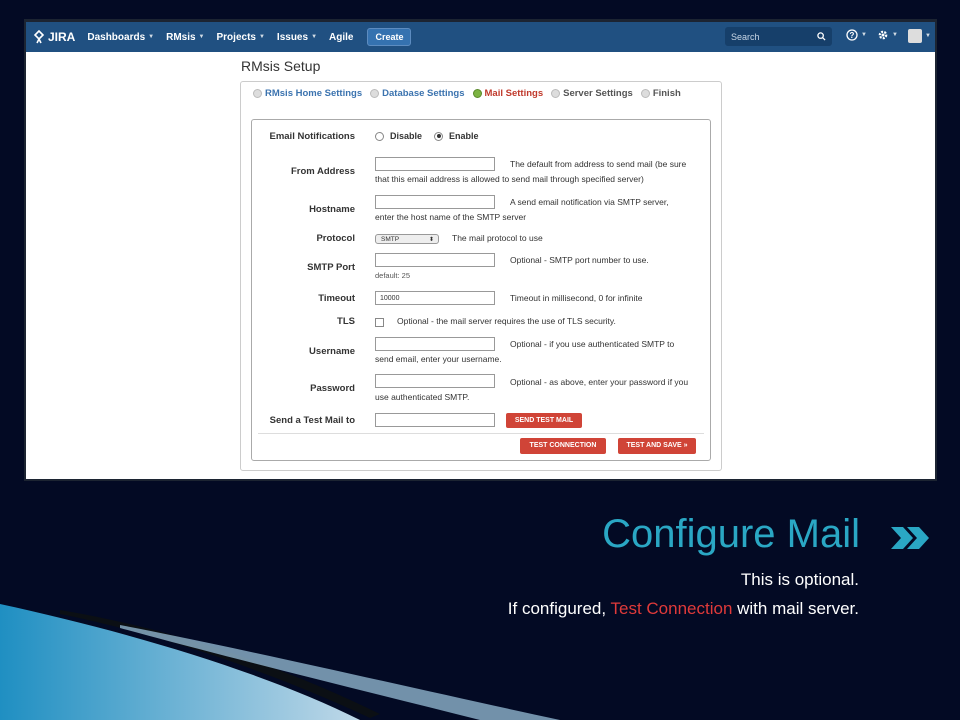 The image size is (960, 720). Describe the element at coordinates (280, 662) in the screenshot. I see `decorative-swoosh` at that location.